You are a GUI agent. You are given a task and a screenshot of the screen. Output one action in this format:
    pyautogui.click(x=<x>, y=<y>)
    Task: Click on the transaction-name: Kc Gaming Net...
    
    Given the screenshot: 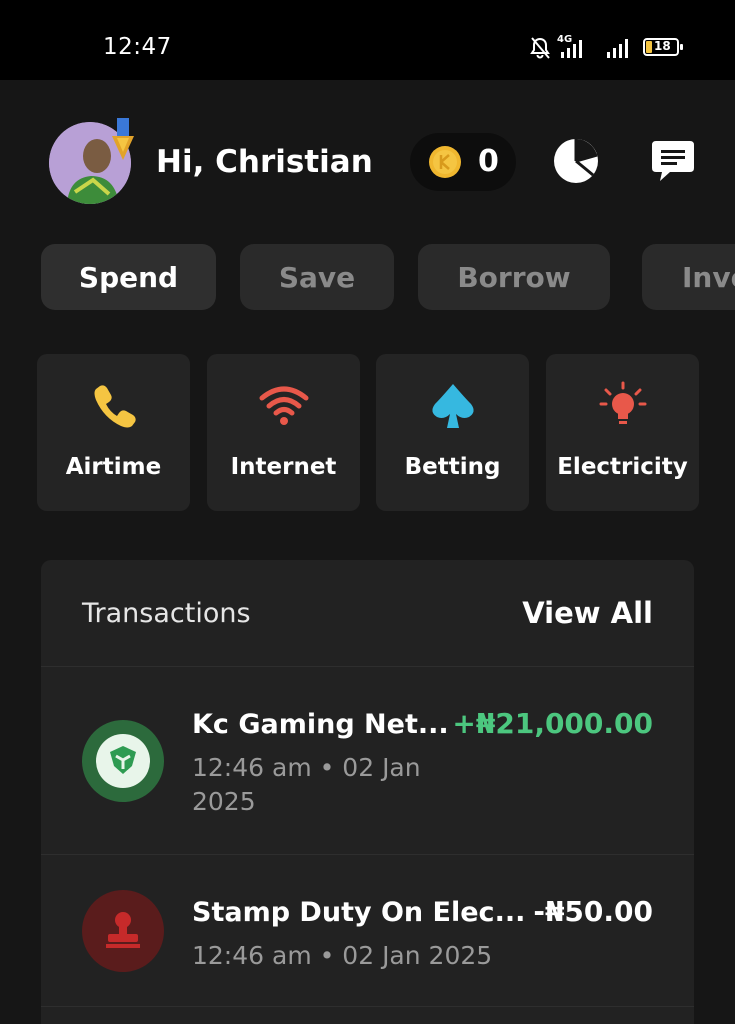 What is the action you would take?
    pyautogui.click(x=320, y=724)
    